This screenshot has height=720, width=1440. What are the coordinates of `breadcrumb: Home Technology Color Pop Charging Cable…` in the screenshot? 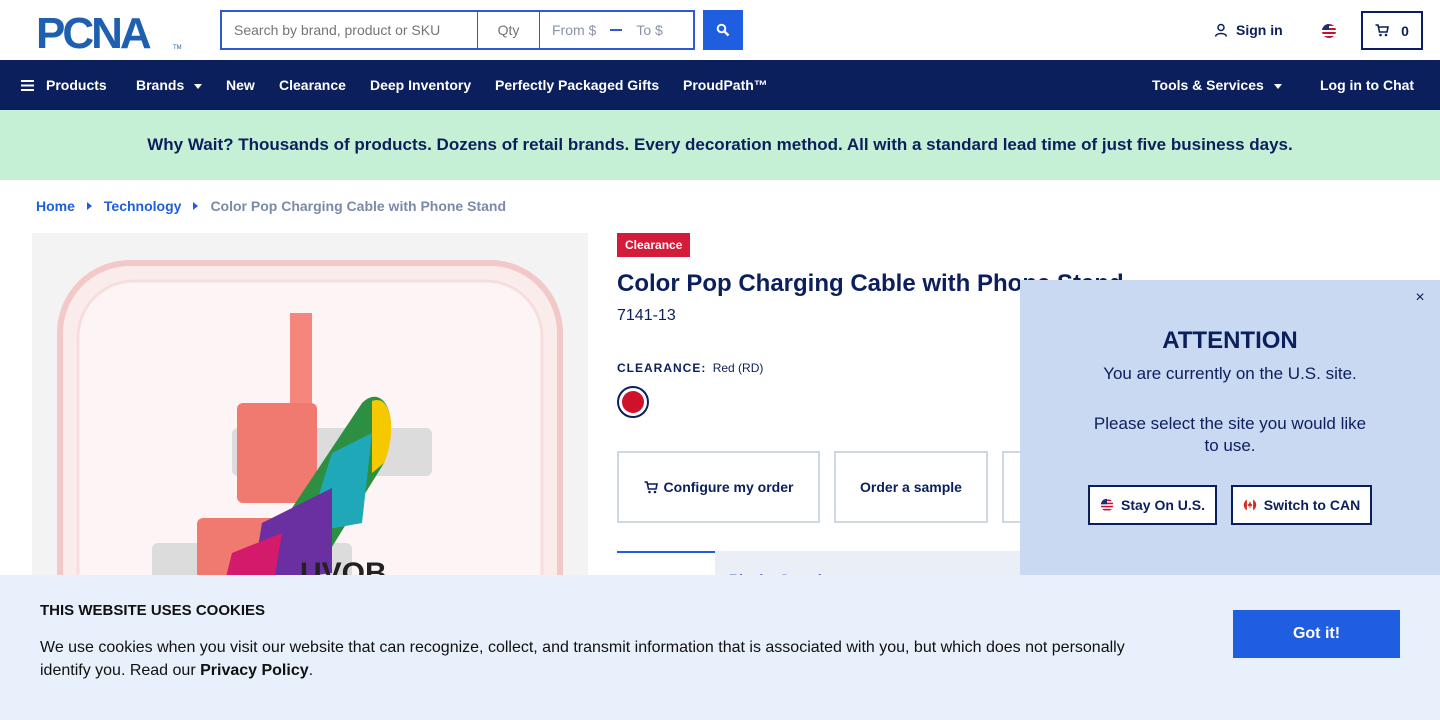 It's located at (271, 206).